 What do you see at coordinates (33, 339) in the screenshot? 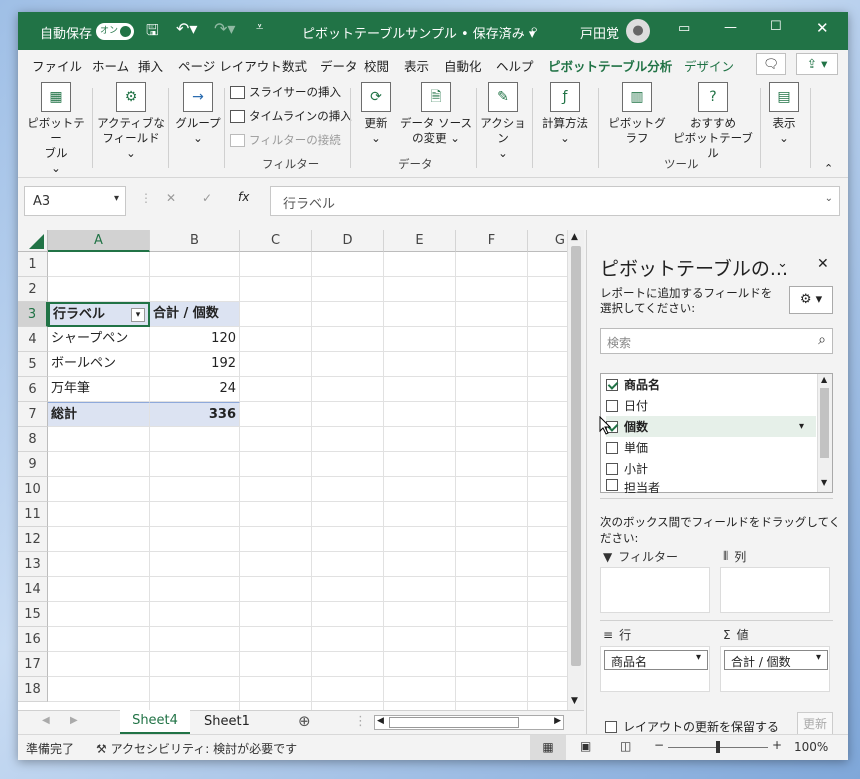
I see `row-header: 4` at bounding box center [33, 339].